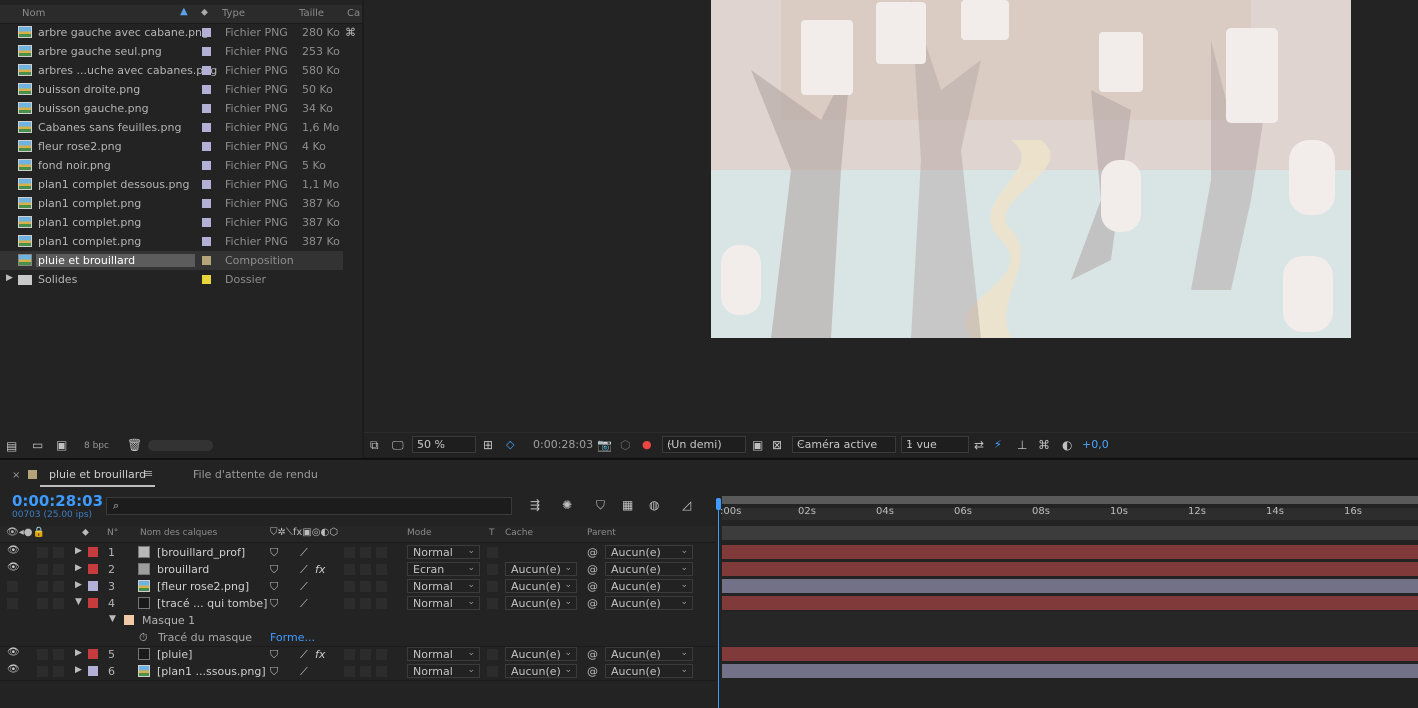 The height and width of the screenshot is (708, 1418). I want to click on fast-preview-icon: ⚡, so click(998, 444).